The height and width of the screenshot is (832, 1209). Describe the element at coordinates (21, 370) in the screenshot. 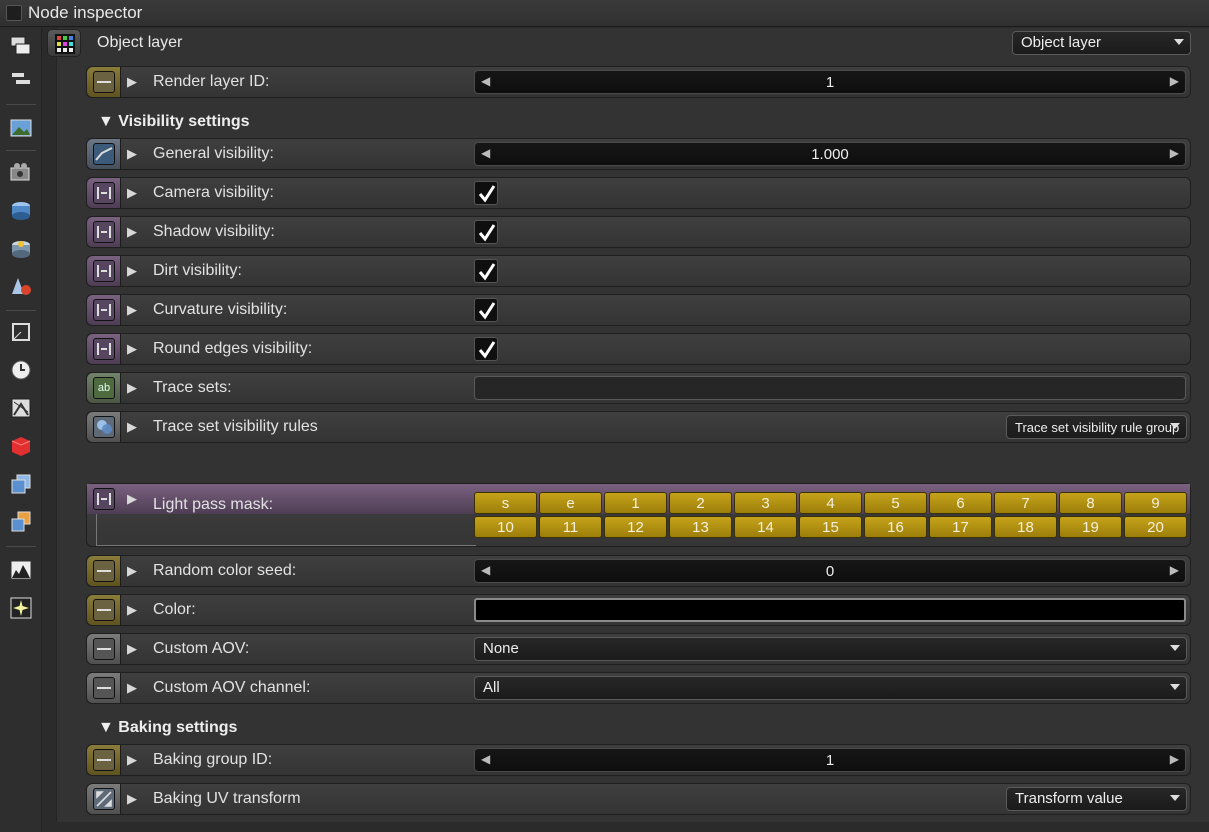

I see `clock-icon` at that location.